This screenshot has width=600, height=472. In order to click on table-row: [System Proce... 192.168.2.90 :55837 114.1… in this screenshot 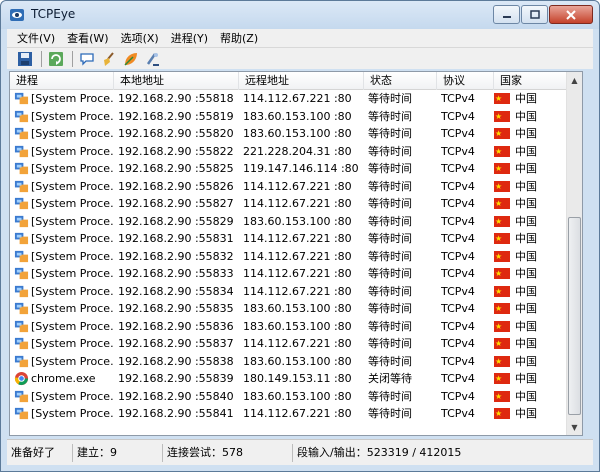, I will do `click(289, 344)`.